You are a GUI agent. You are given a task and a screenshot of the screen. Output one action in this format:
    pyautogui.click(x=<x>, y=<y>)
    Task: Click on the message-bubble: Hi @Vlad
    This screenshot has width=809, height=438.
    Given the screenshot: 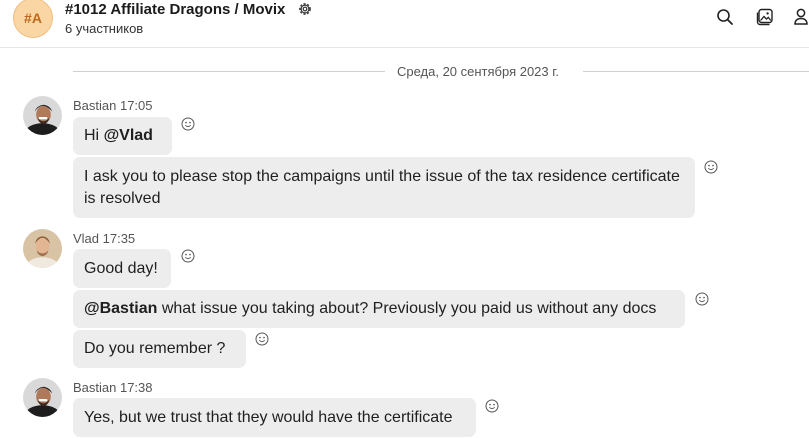 What is the action you would take?
    pyautogui.click(x=122, y=136)
    